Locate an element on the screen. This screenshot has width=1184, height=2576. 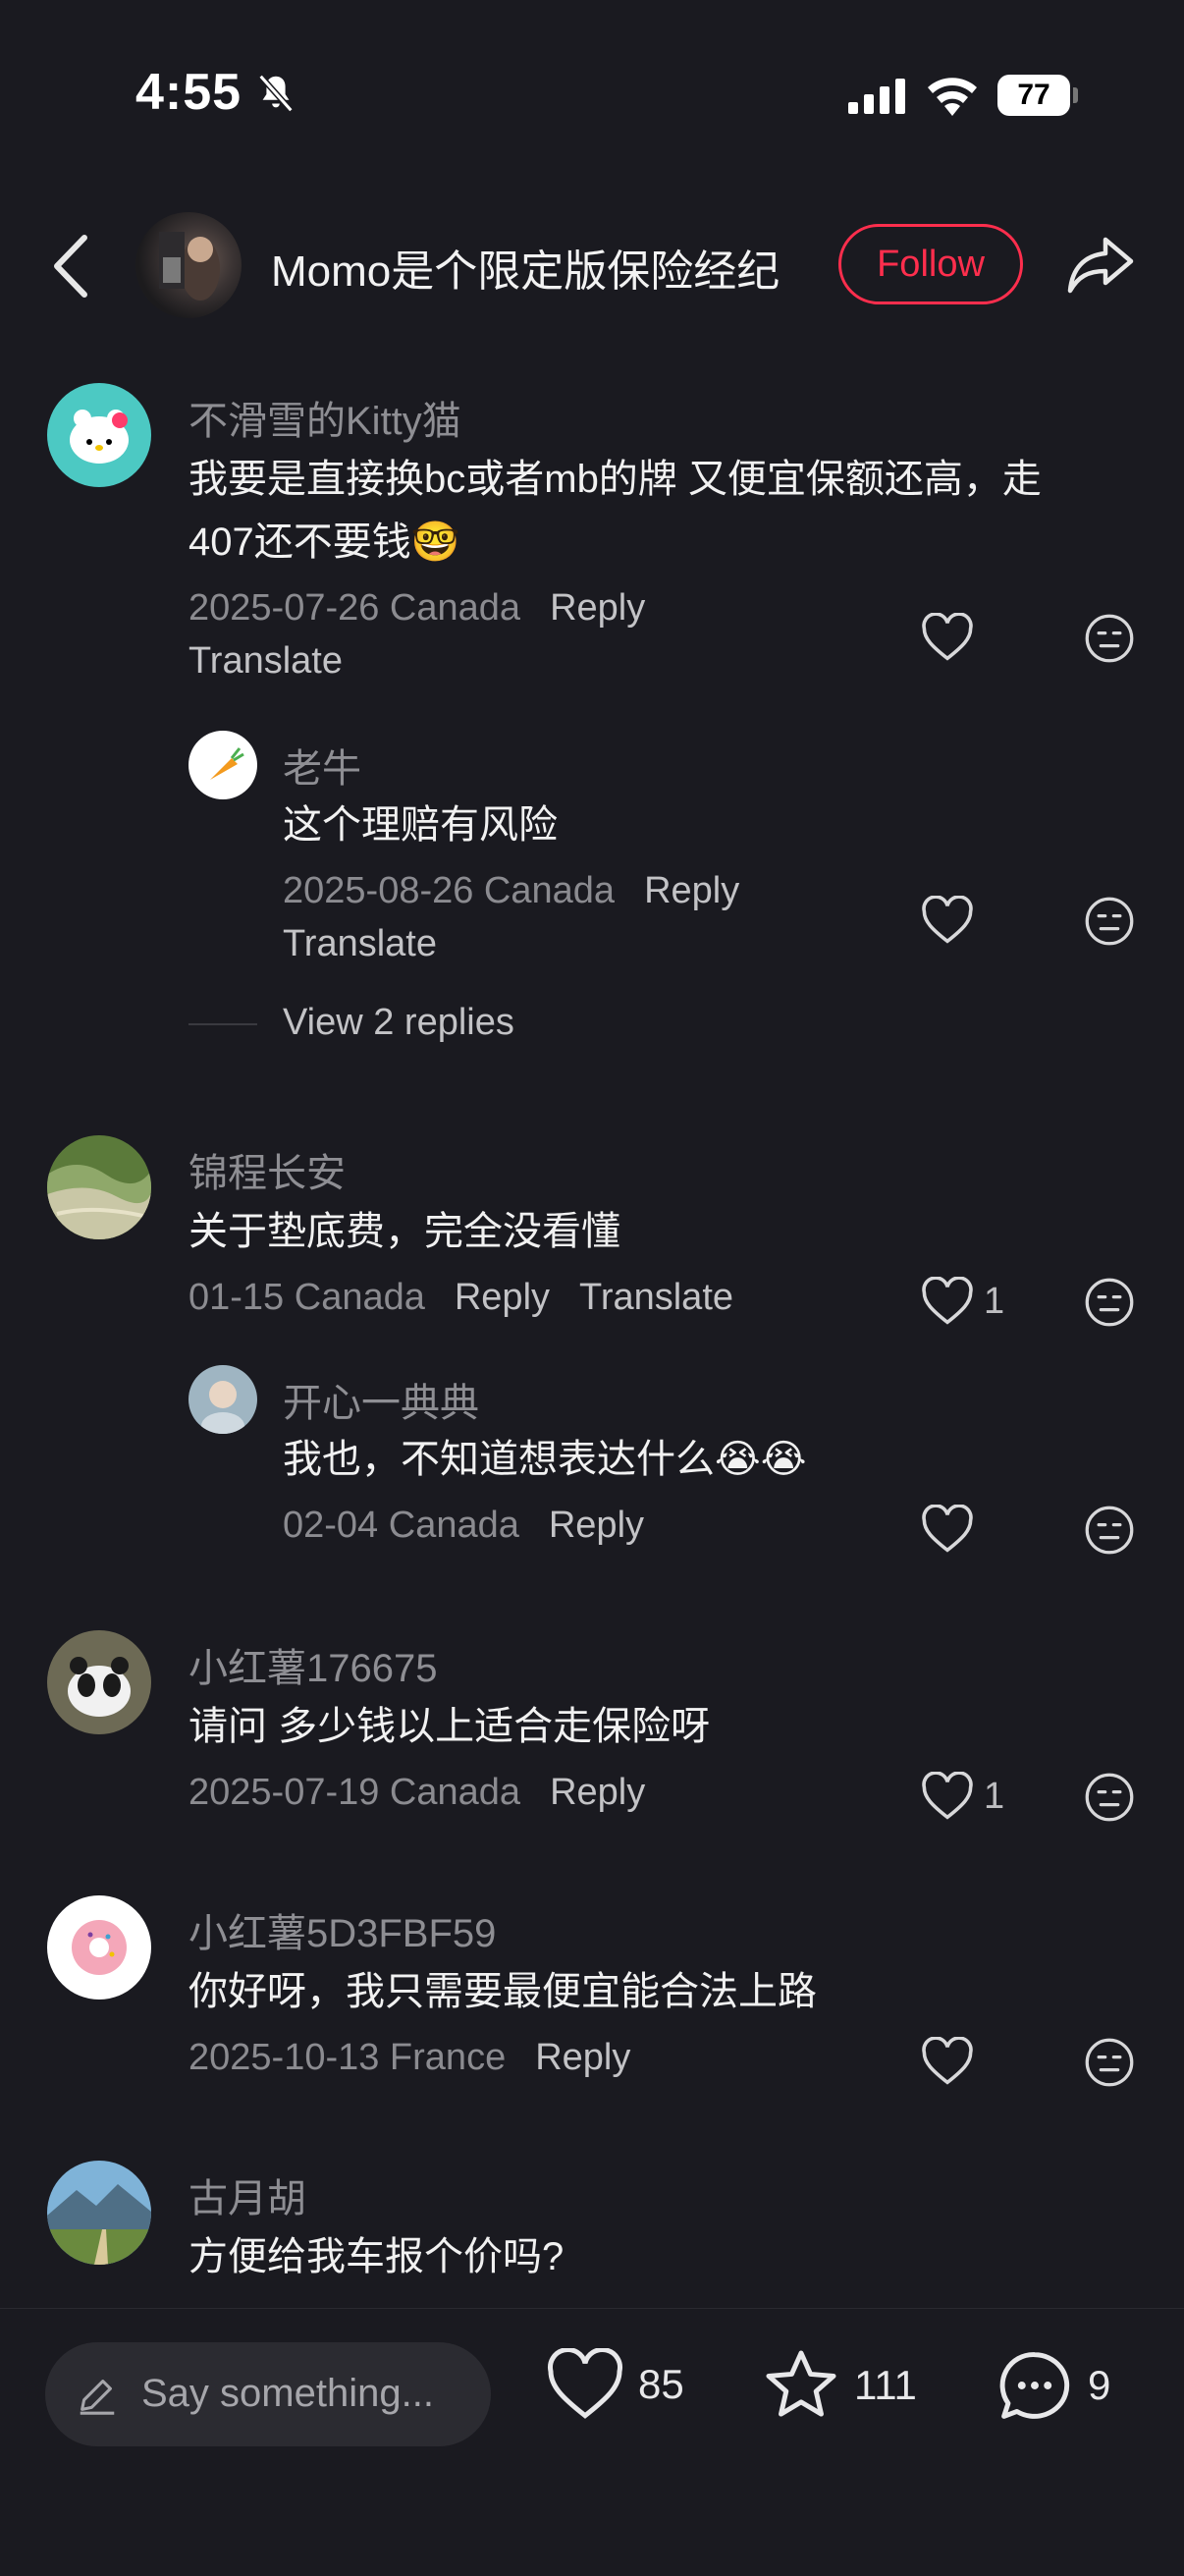
comment-text: 你好呀，我只需要最便宜能合法上路 is located at coordinates (502, 1991).